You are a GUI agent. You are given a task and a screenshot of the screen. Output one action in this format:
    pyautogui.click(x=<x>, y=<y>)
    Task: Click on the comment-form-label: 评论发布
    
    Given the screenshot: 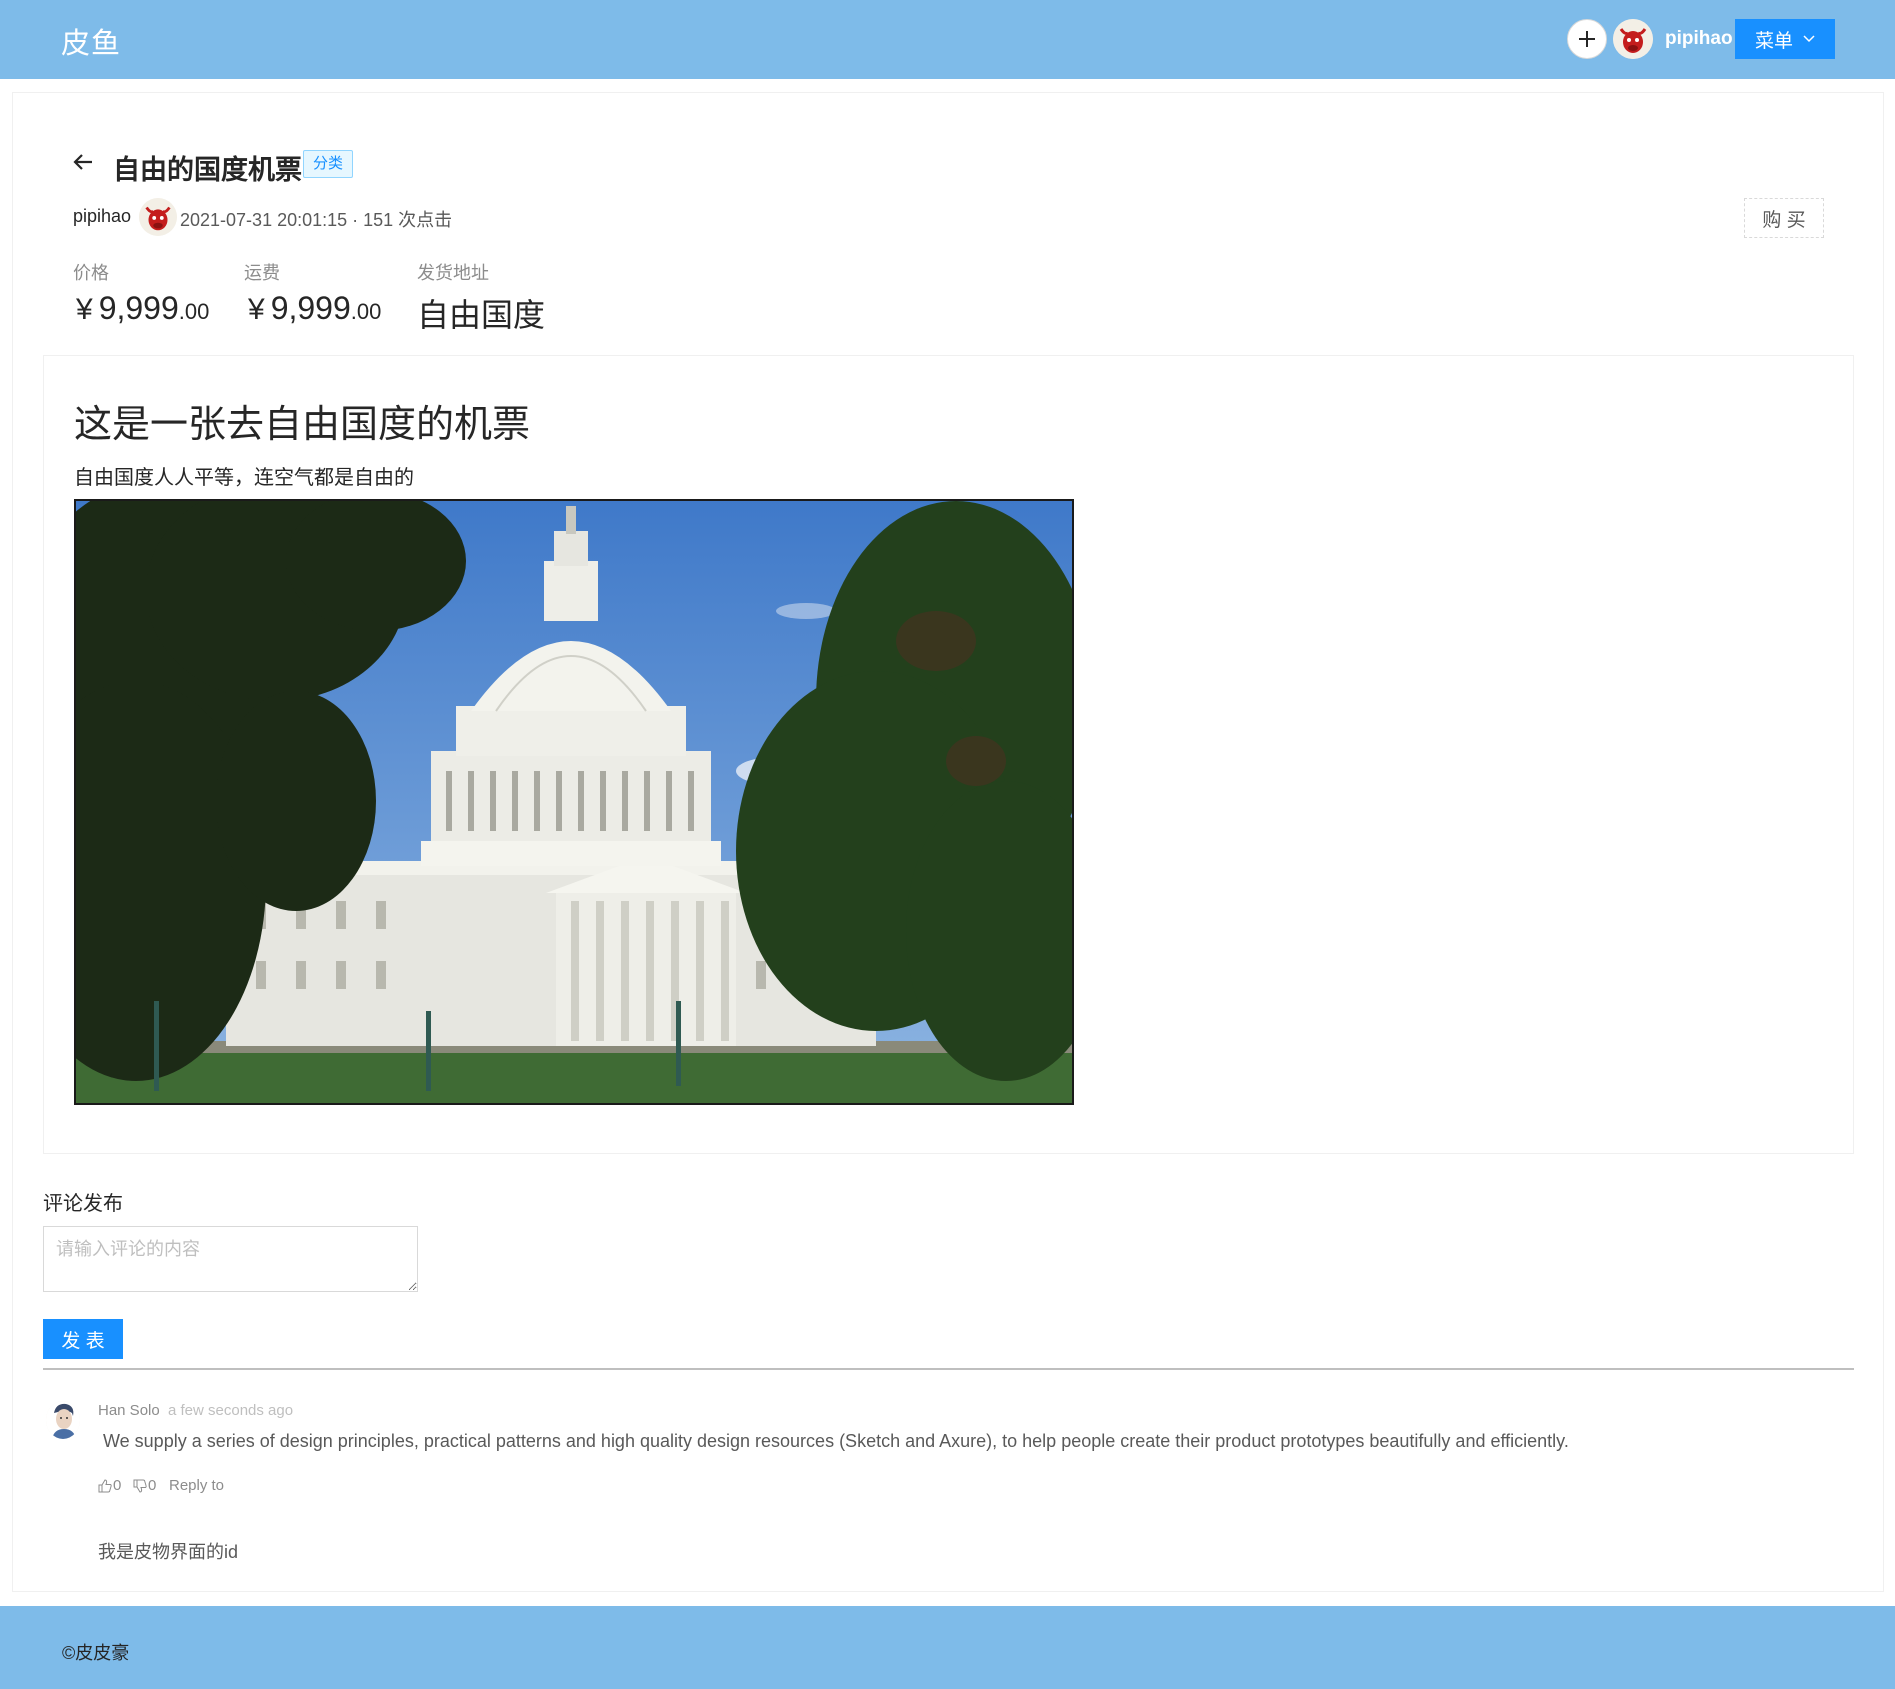 What is the action you would take?
    pyautogui.click(x=83, y=1204)
    